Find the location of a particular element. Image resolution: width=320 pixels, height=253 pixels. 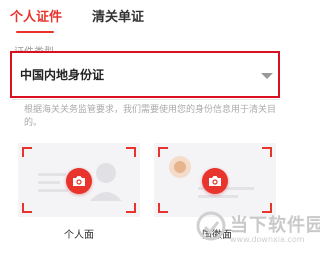

tab-bar: 个人证件 清关单证 is located at coordinates (147, 18).